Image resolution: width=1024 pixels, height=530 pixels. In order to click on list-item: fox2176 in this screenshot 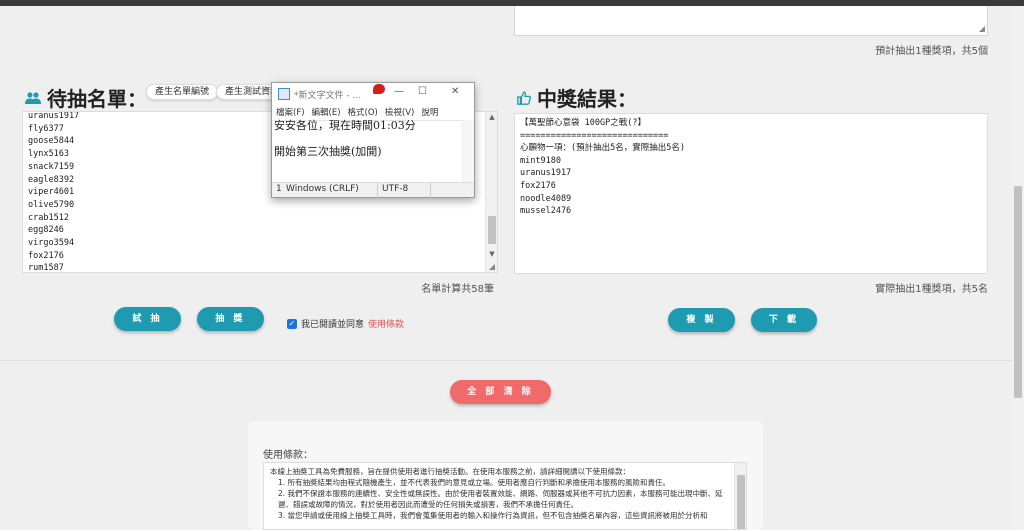, I will do `click(46, 255)`.